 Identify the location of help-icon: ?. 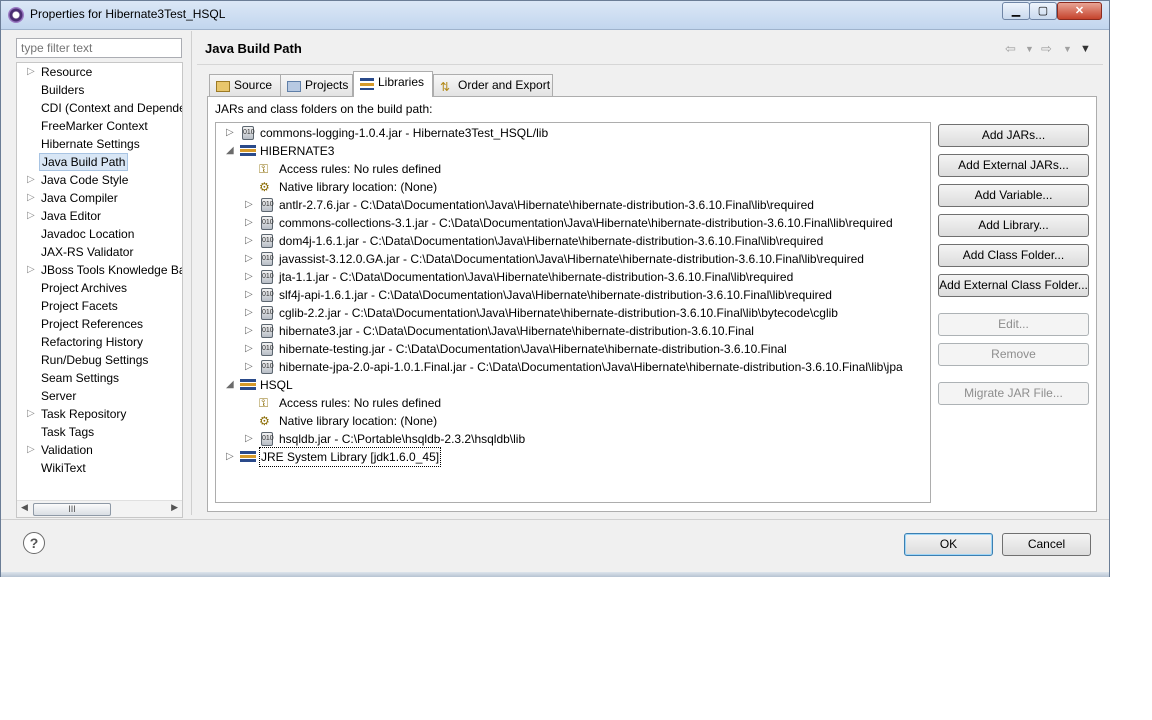
(34, 543).